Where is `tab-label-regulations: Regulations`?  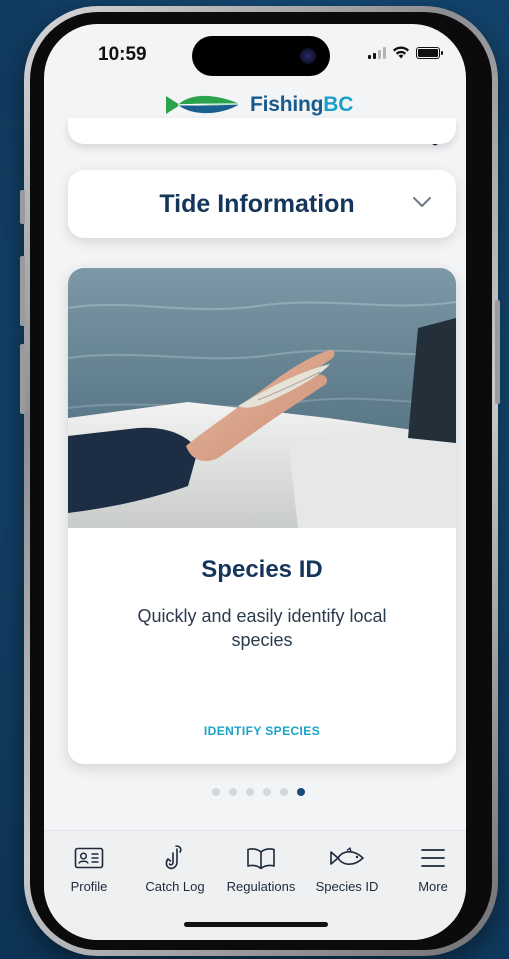 tab-label-regulations: Regulations is located at coordinates (261, 886).